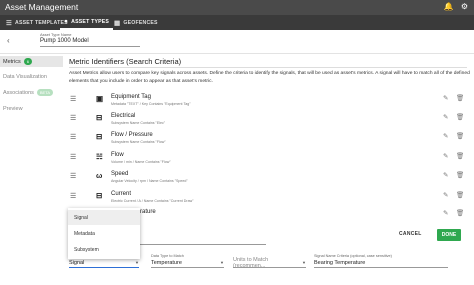 Image resolution: width=474 pixels, height=285 pixels. I want to click on data-type-select: Data Type to Match Temperature ▼, so click(187, 261).